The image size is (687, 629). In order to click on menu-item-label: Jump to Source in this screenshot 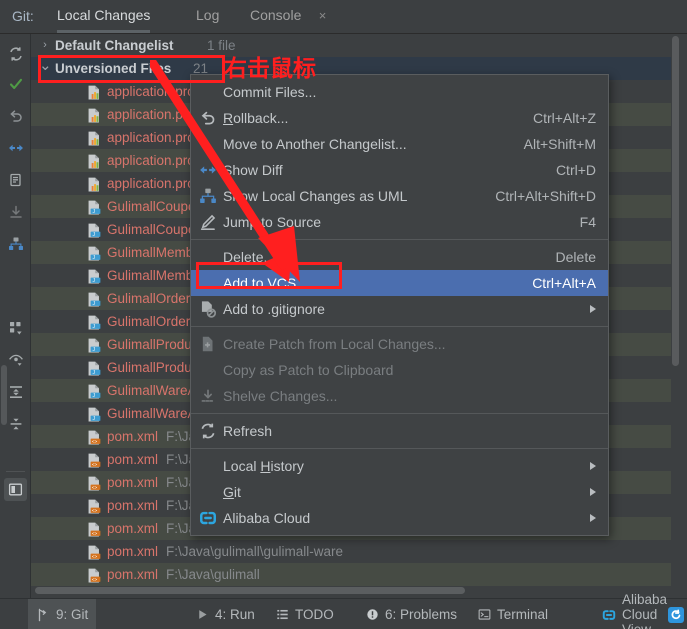, I will do `click(272, 222)`.